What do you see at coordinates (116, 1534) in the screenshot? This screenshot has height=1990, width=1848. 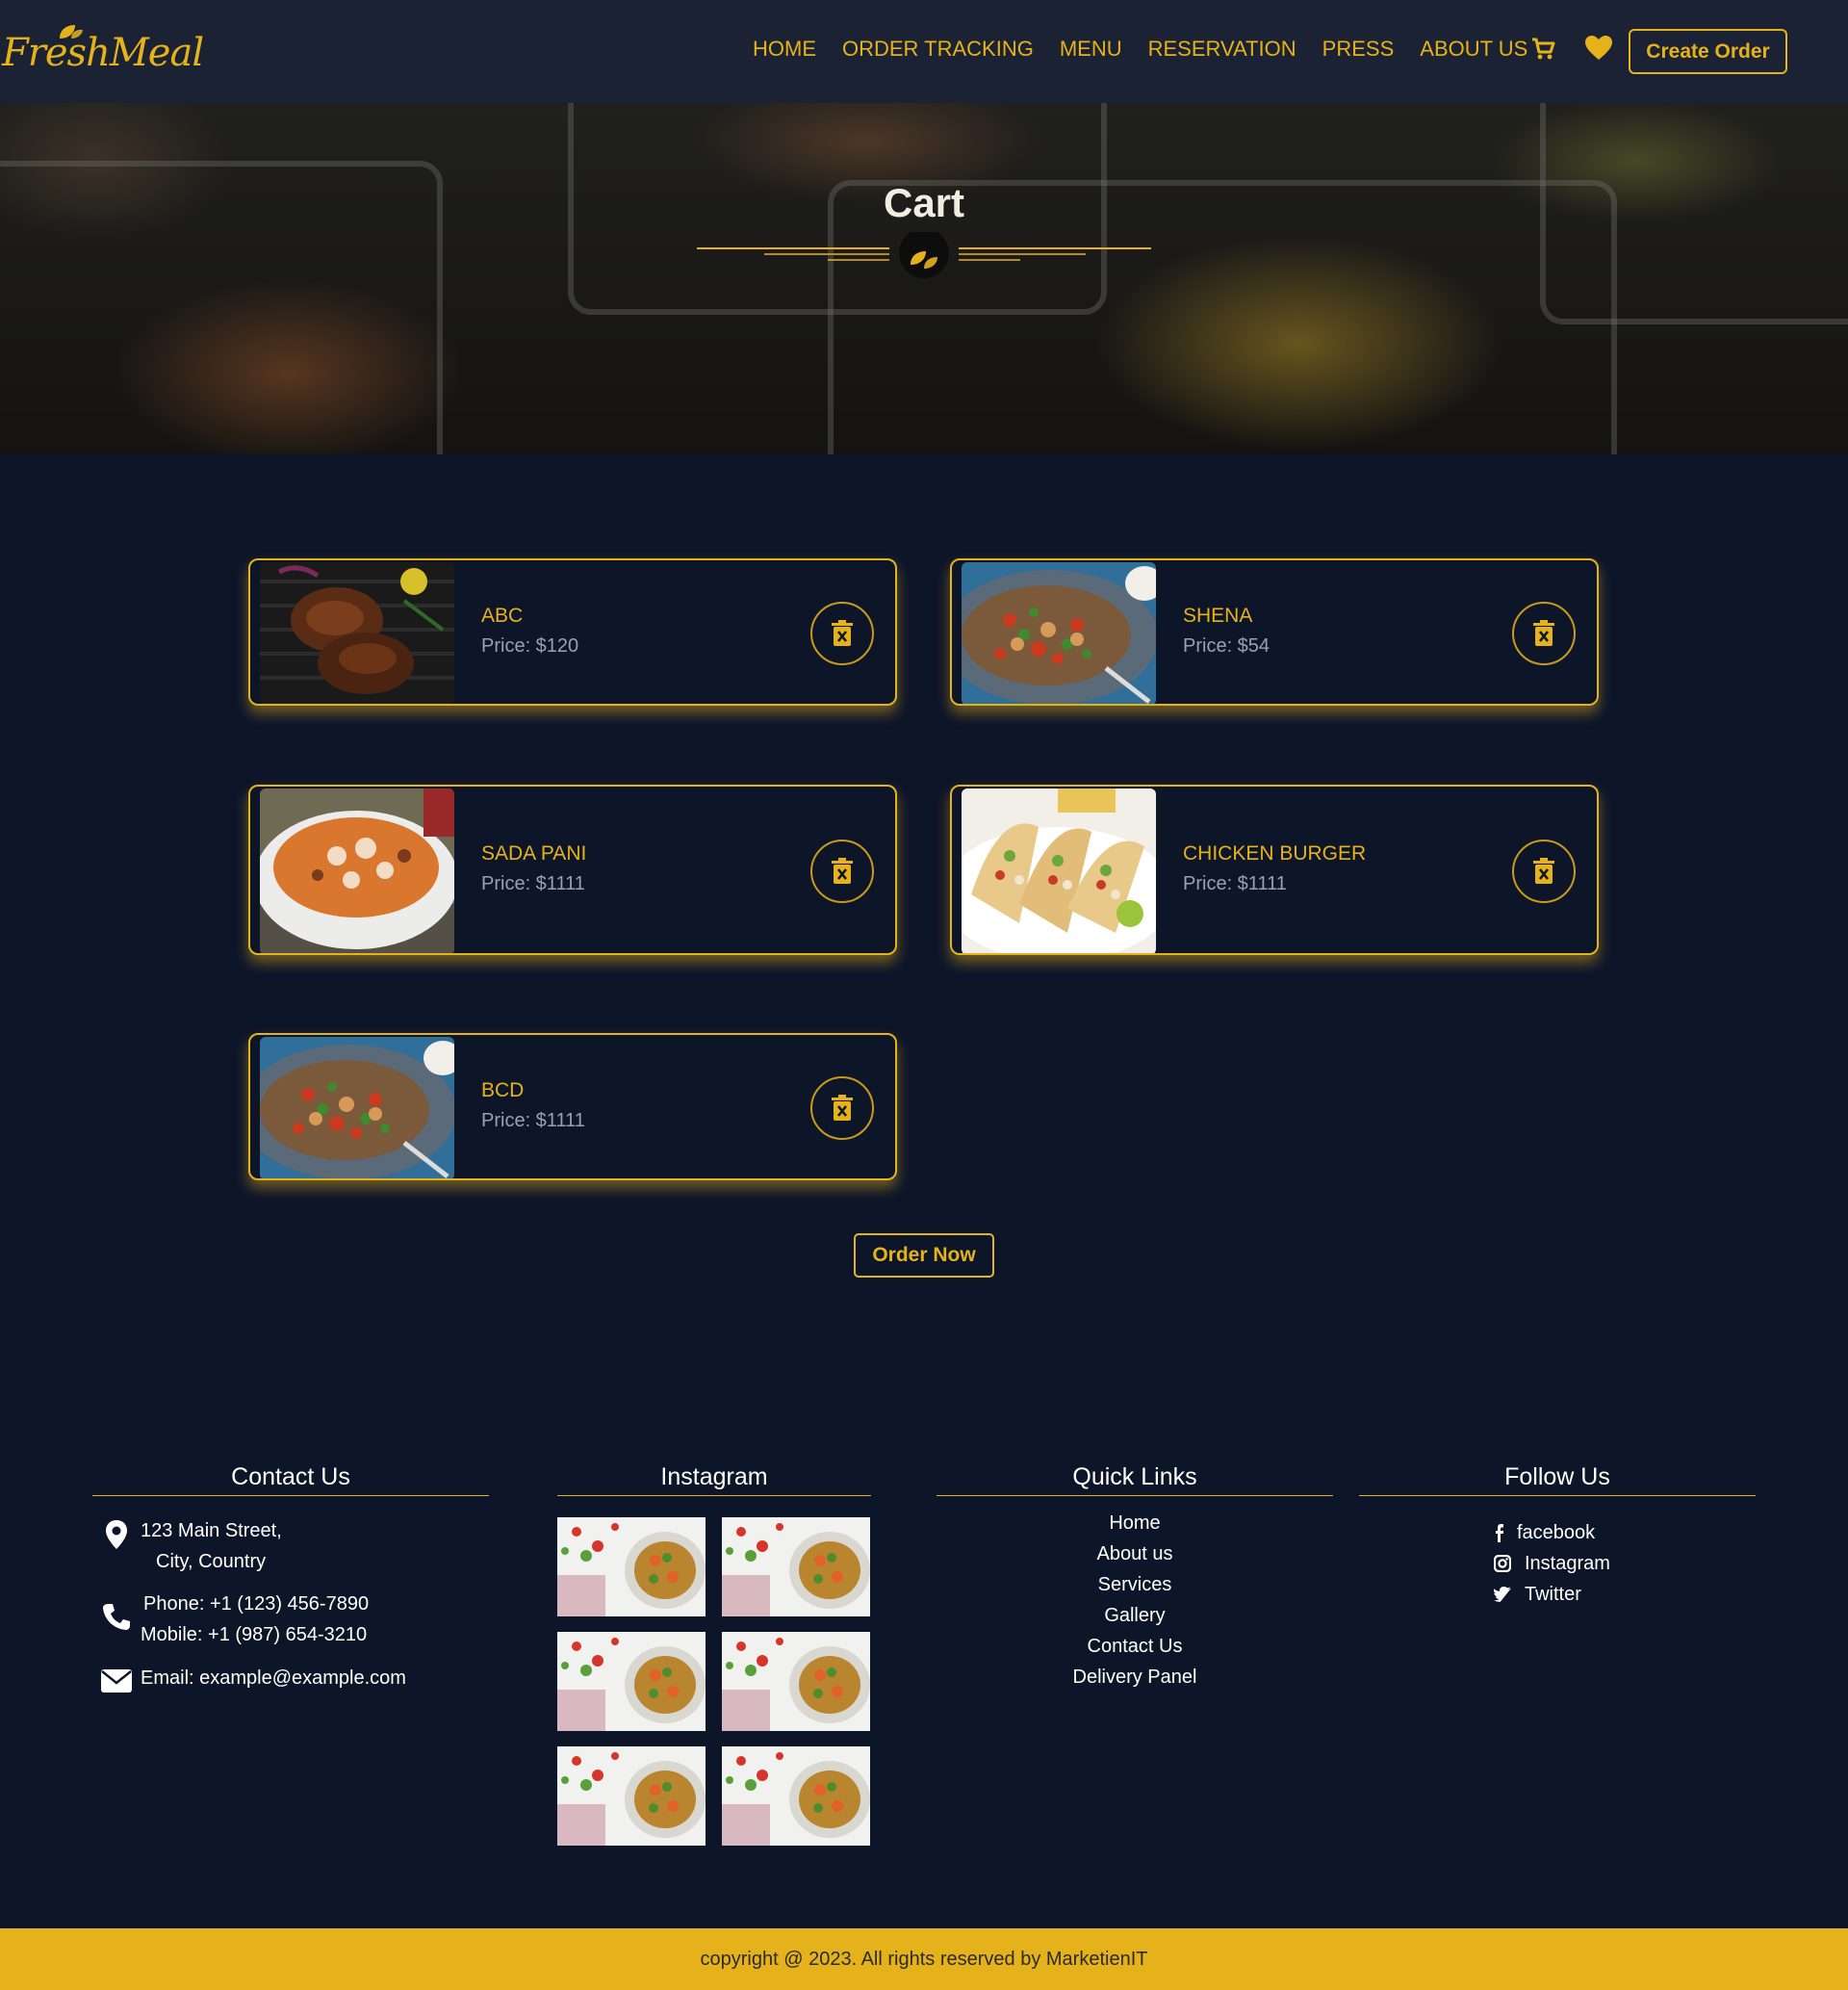 I see `location-pin-icon` at bounding box center [116, 1534].